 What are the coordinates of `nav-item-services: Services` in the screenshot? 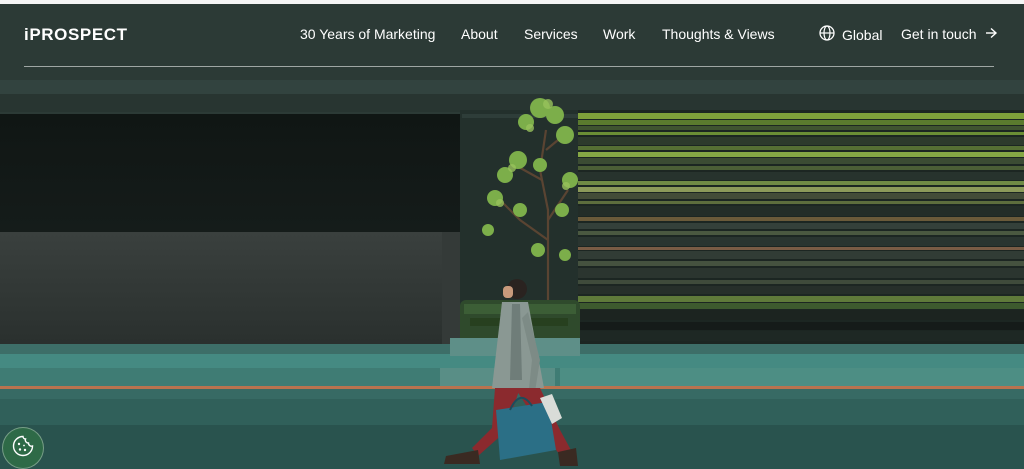 It's located at (551, 34).